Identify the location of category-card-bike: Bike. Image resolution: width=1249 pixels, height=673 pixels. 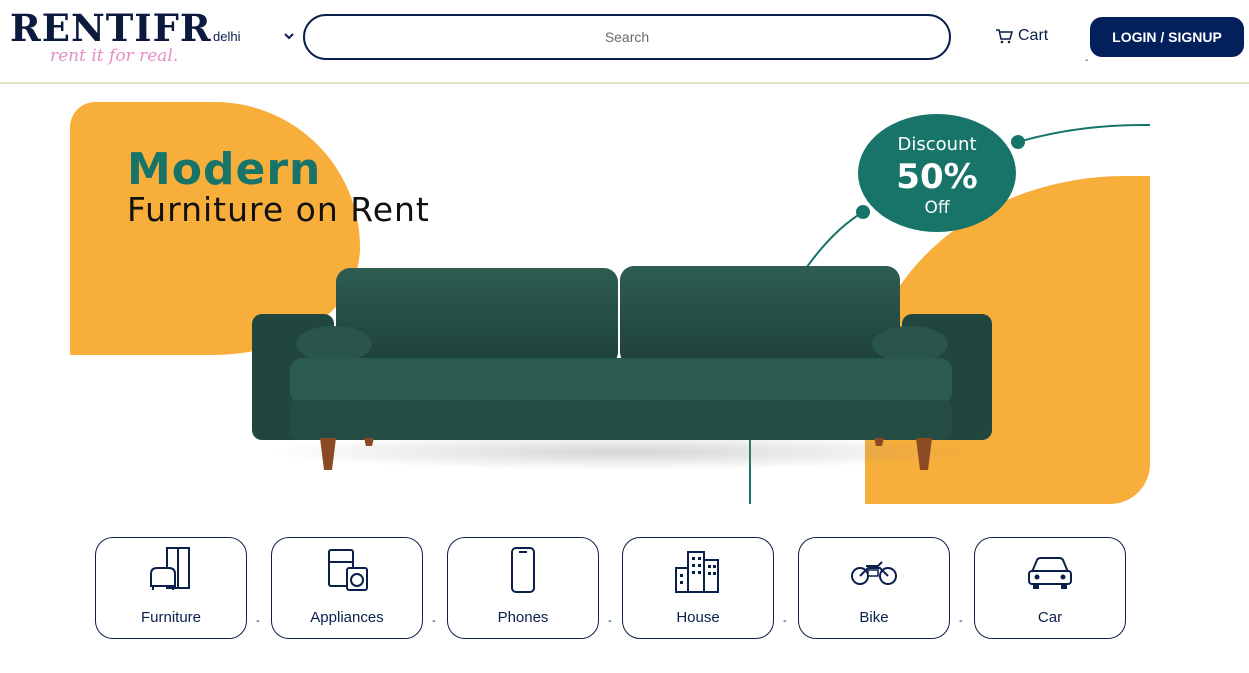
(874, 588).